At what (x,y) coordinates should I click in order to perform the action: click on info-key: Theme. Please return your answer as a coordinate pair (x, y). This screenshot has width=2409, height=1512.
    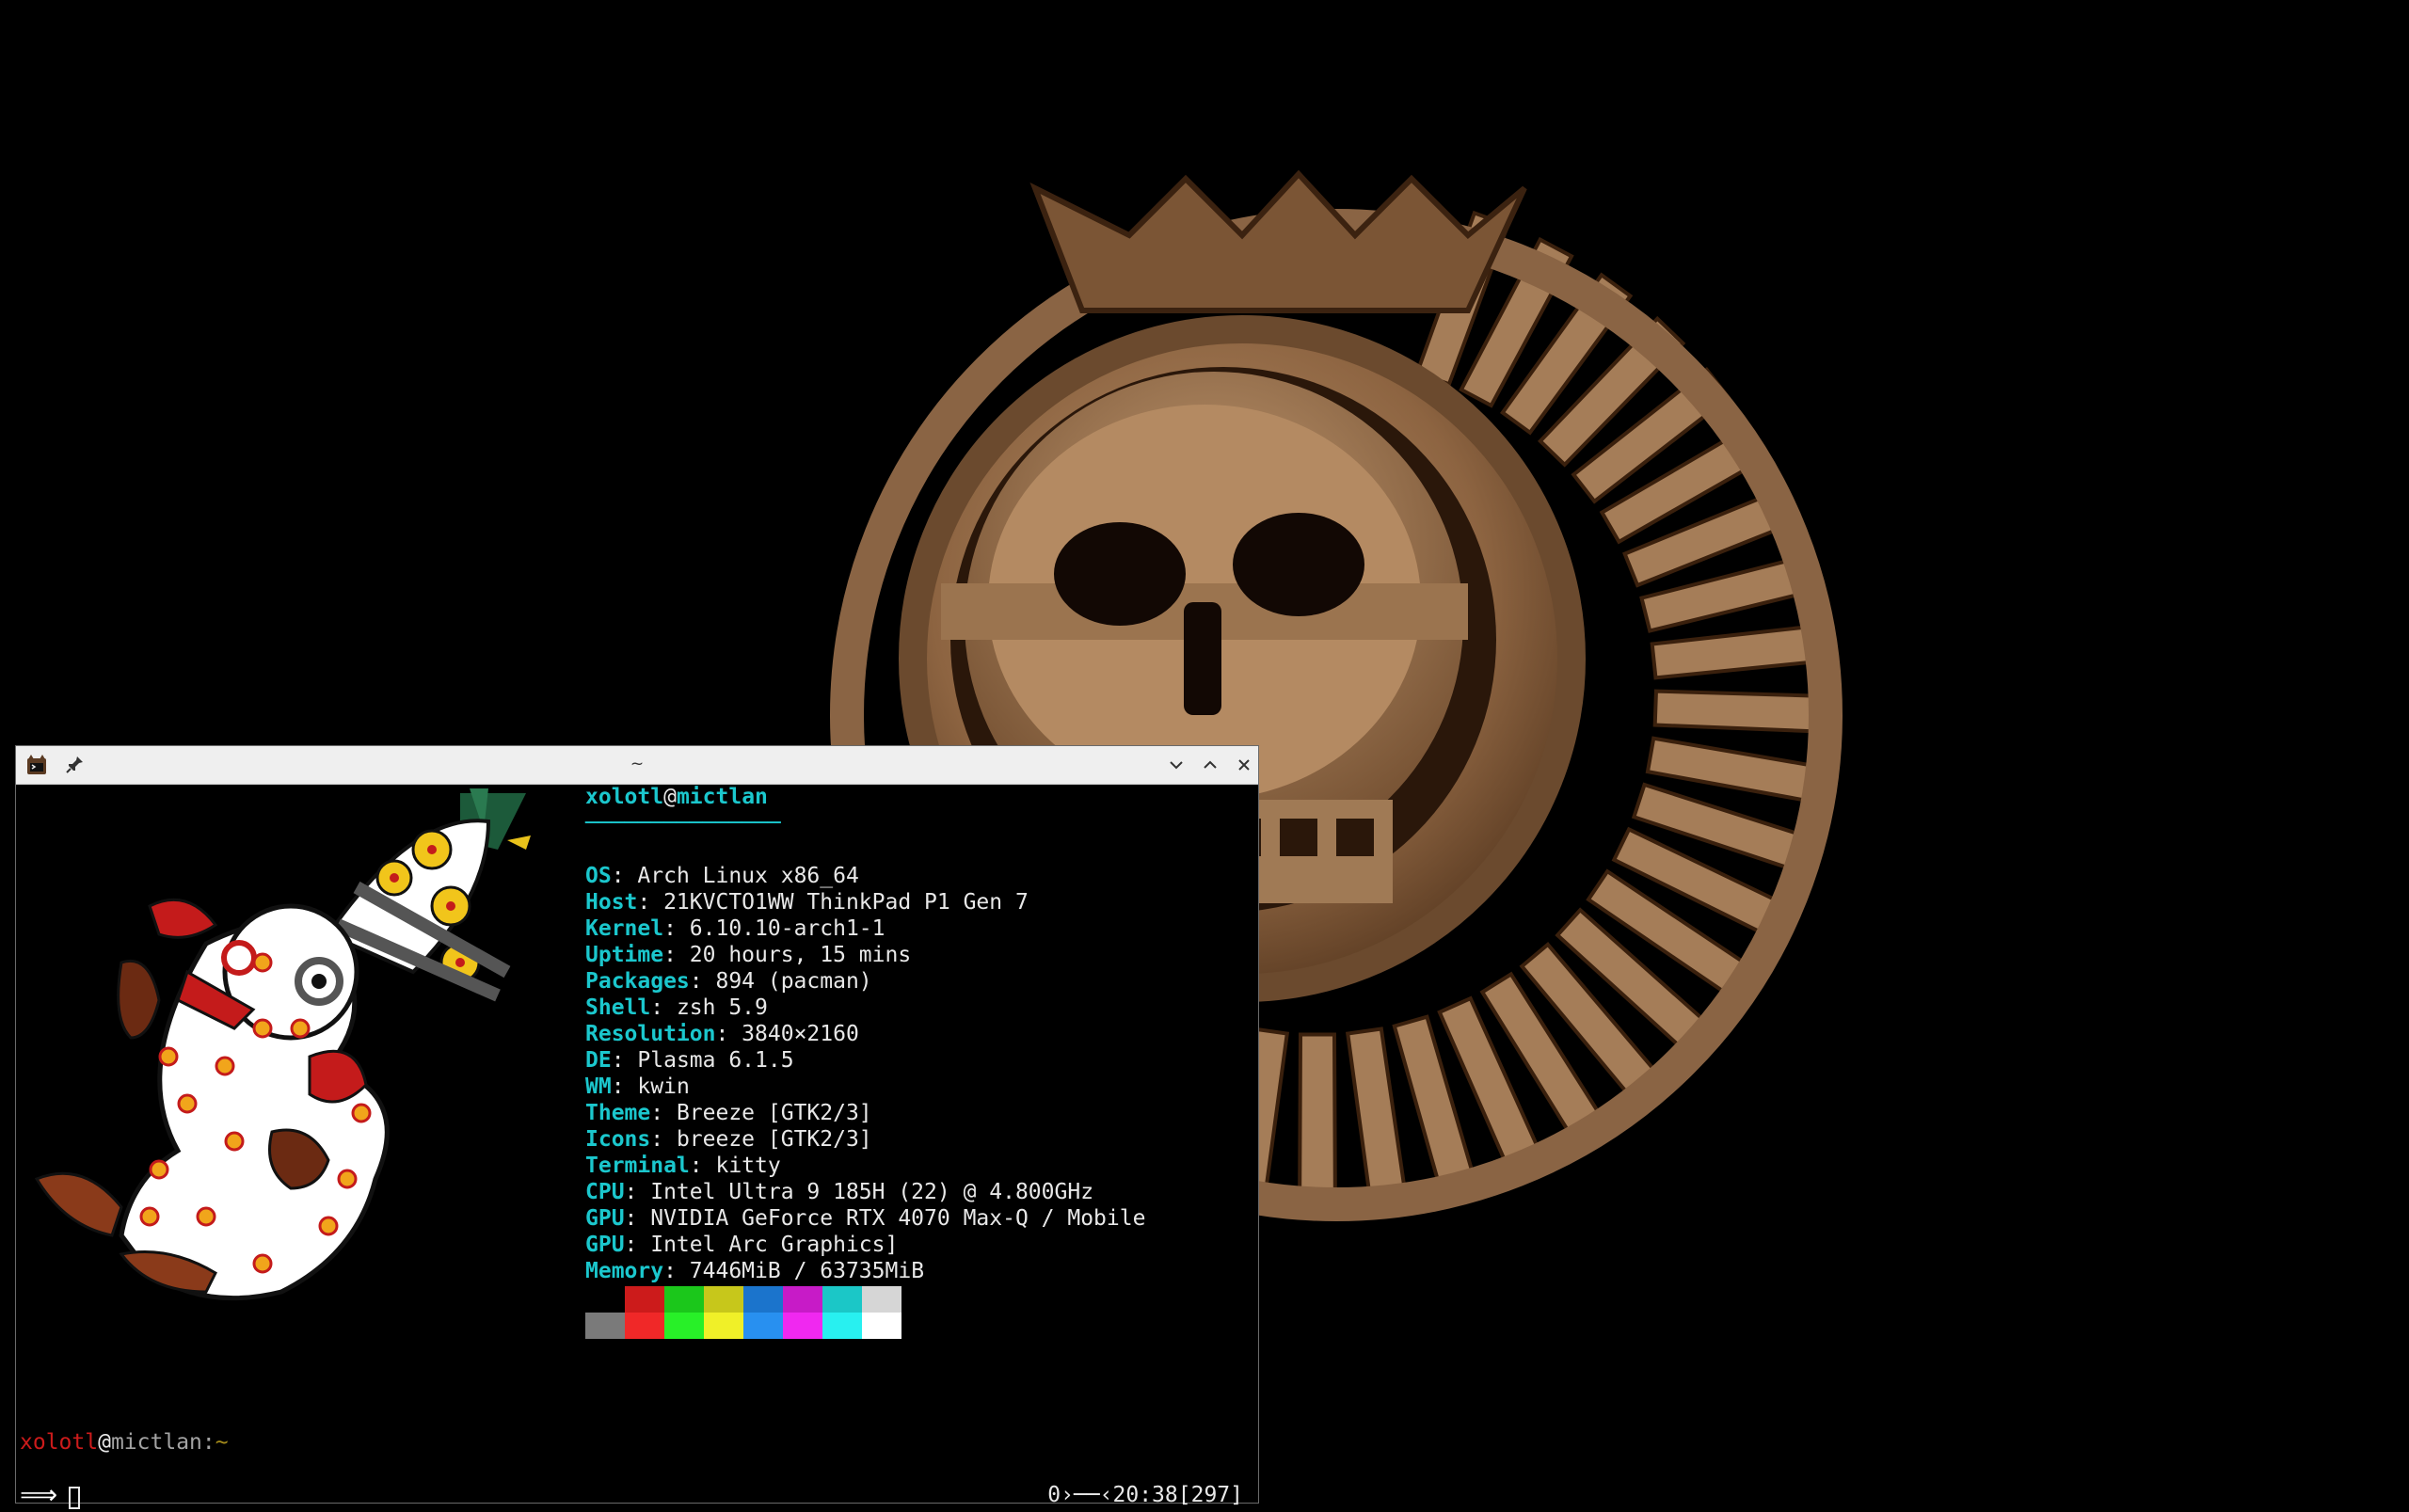
    Looking at the image, I should click on (618, 1113).